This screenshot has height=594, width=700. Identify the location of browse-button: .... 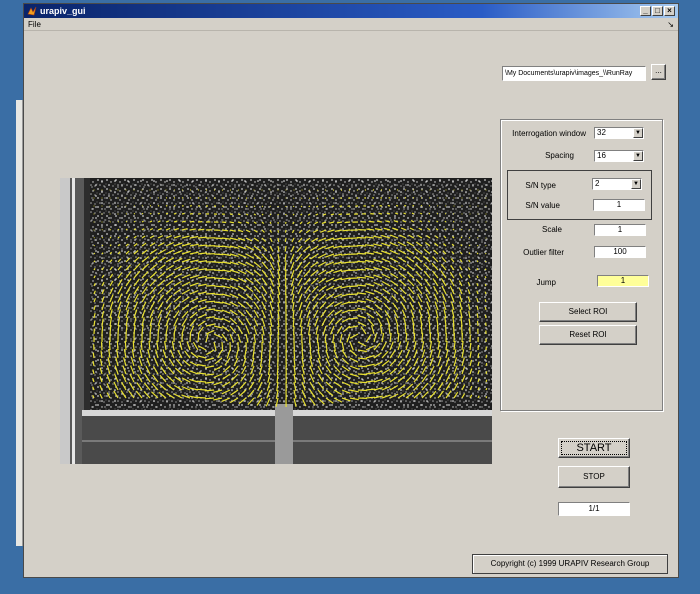
(658, 72).